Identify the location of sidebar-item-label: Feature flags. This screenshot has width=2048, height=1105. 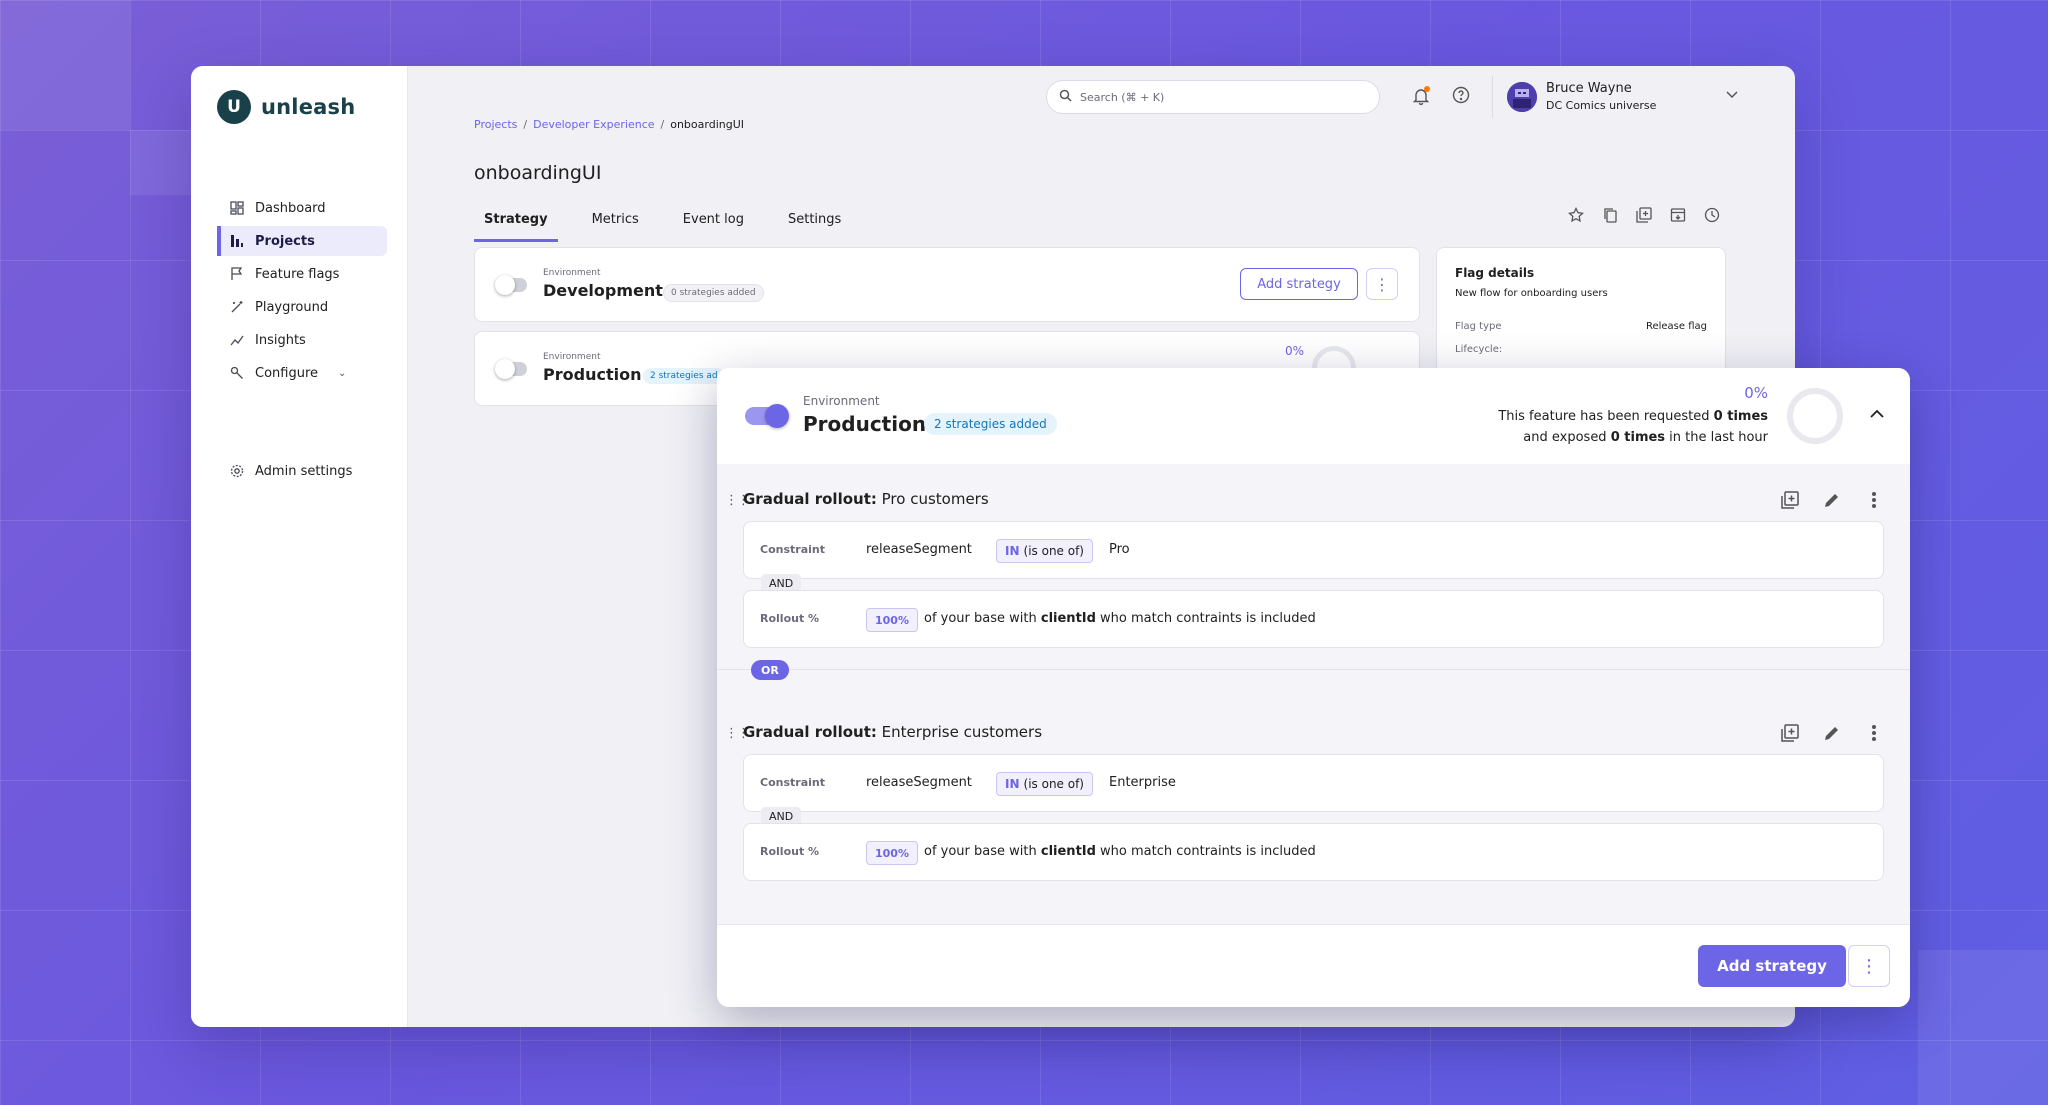
(297, 274).